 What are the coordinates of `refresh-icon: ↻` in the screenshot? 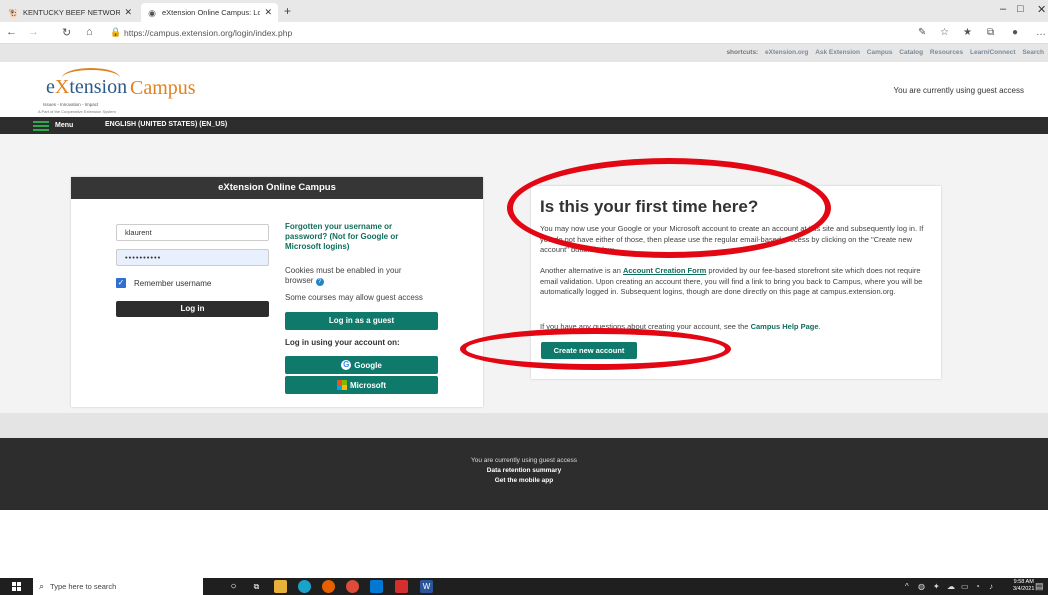 It's located at (66, 32).